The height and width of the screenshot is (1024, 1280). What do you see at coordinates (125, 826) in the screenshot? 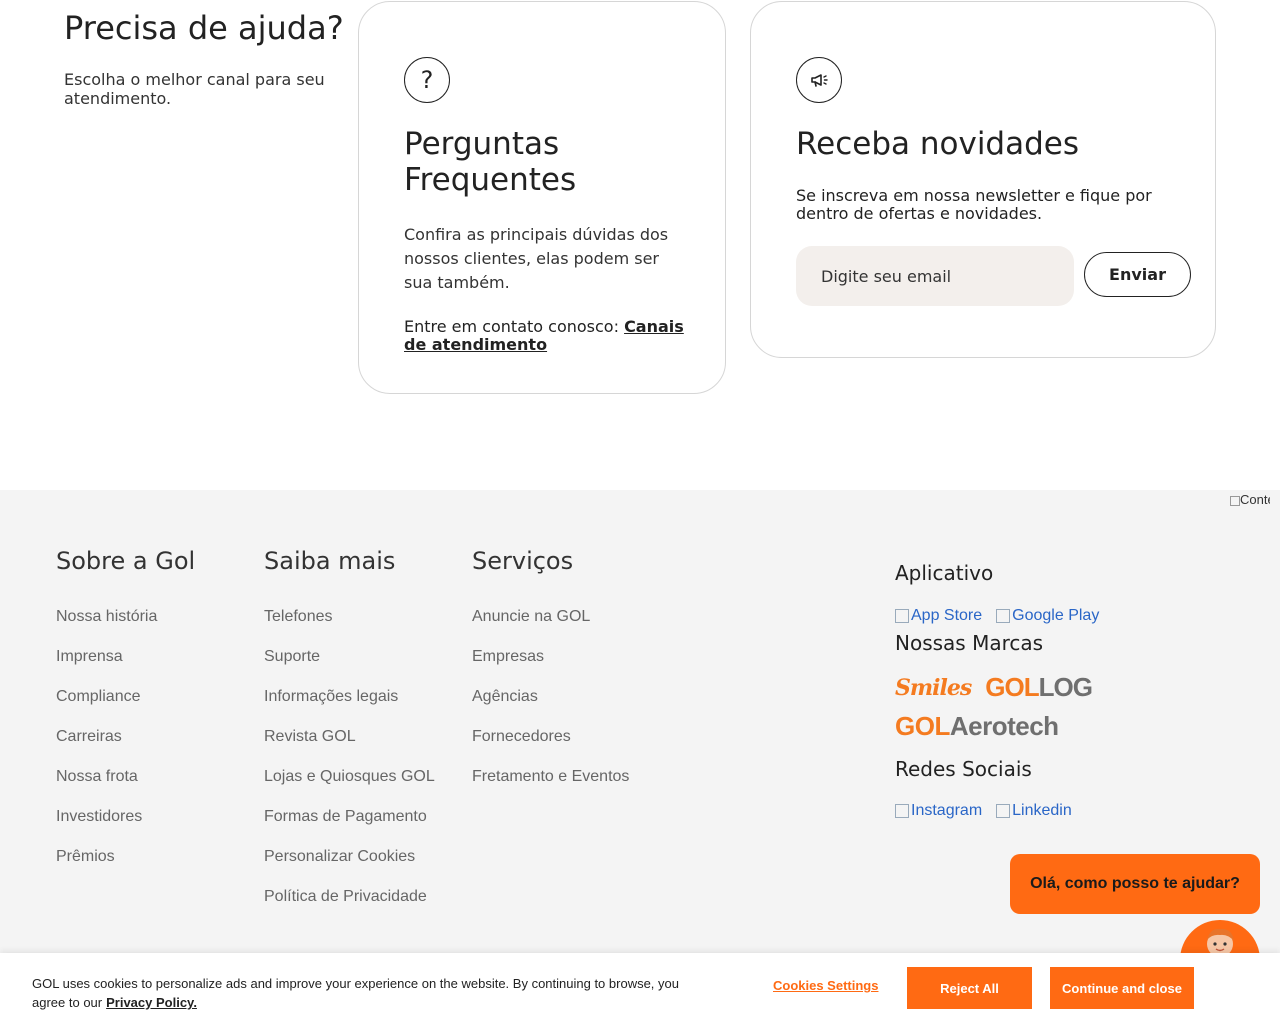
I see `footer-link: Investidores` at bounding box center [125, 826].